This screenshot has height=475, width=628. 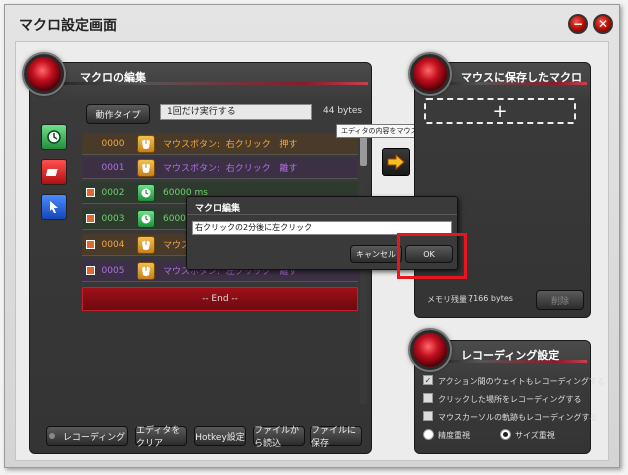 I want to click on record-cursor-trail-label: マウスカーソルの軌跡もレコーディングする, so click(x=518, y=417).